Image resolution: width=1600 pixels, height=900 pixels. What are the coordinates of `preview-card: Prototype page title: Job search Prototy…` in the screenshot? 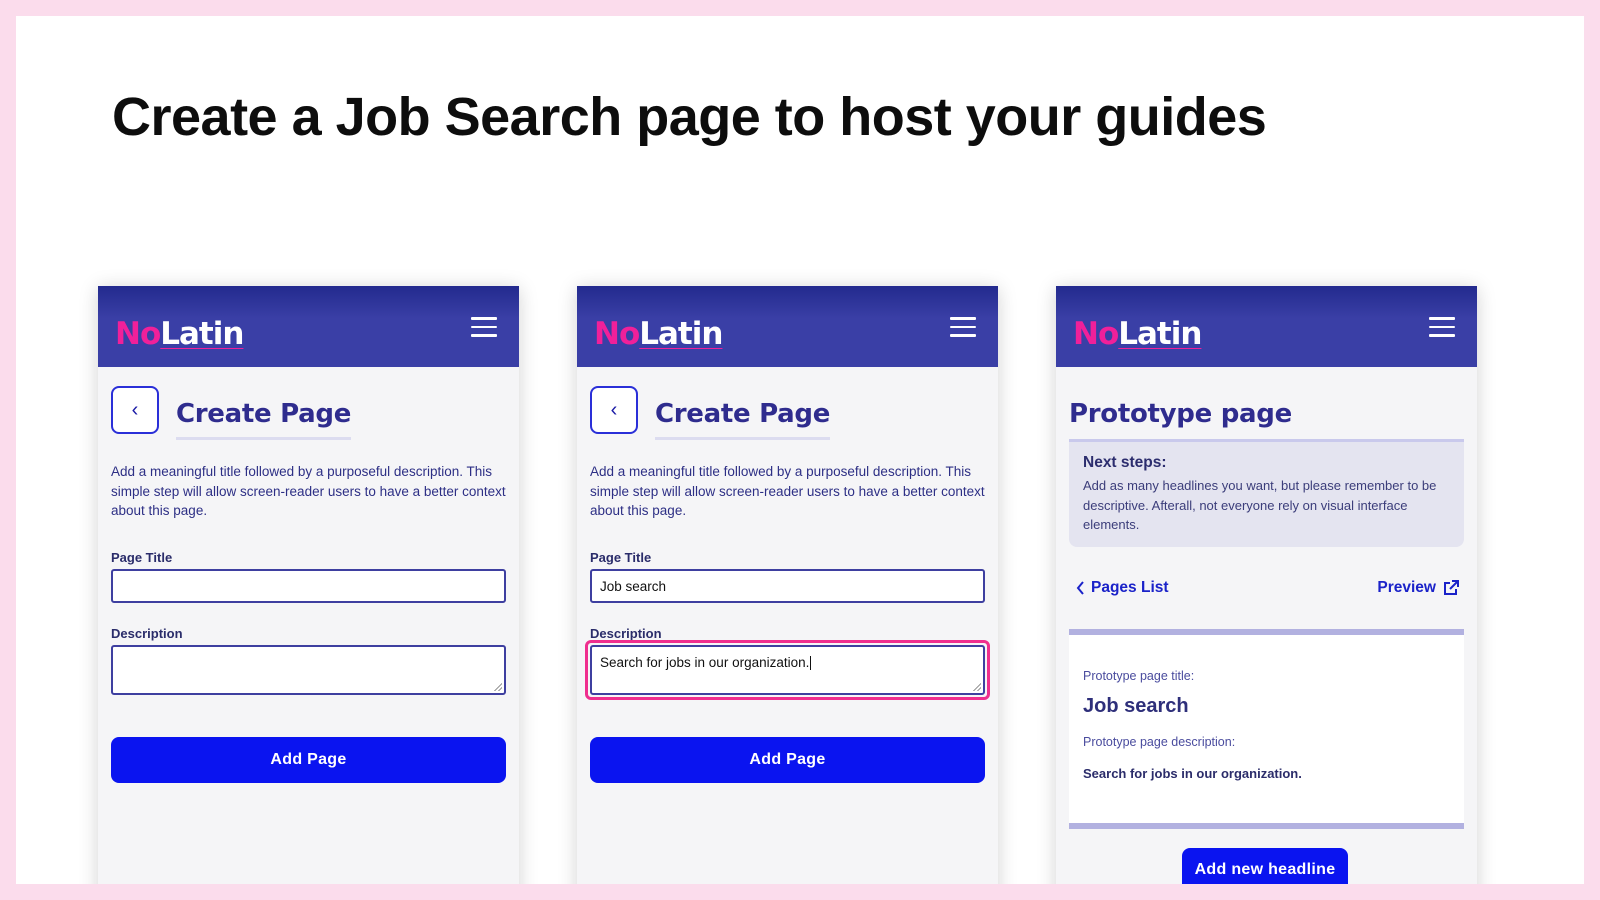 It's located at (1266, 729).